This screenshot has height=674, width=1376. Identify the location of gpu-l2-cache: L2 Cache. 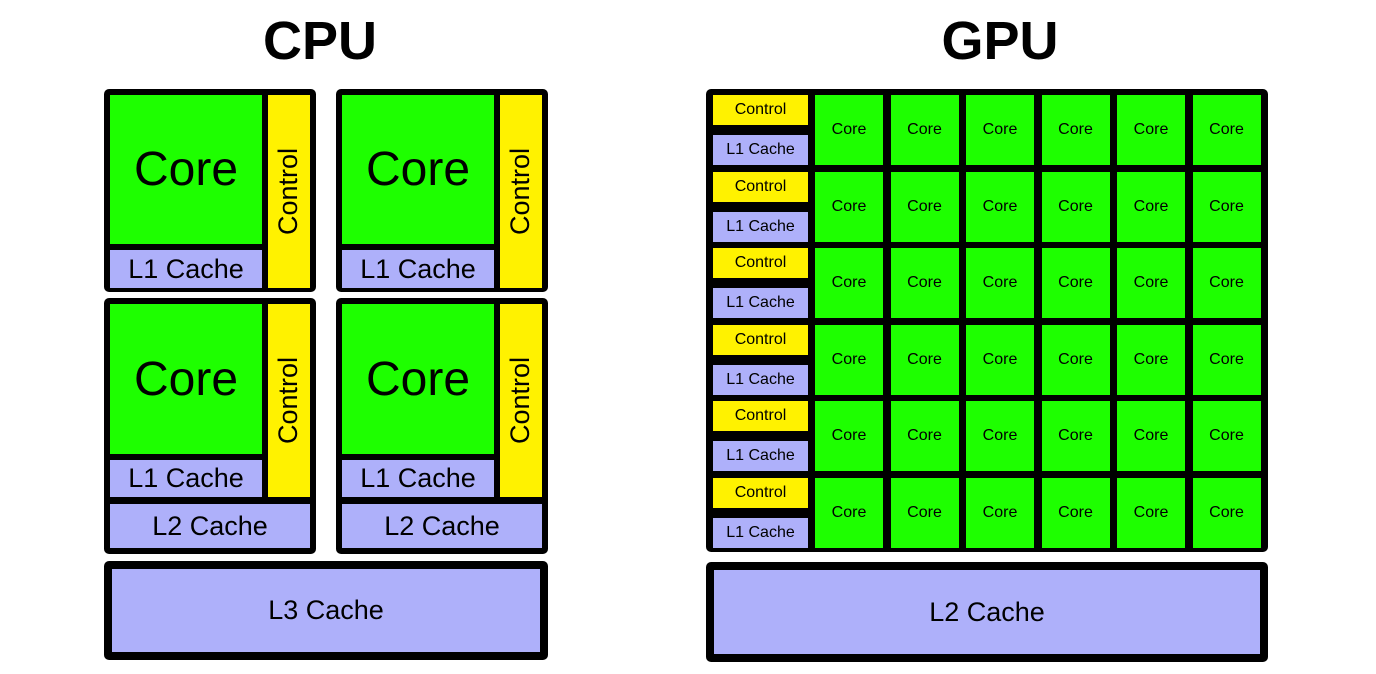
(987, 612).